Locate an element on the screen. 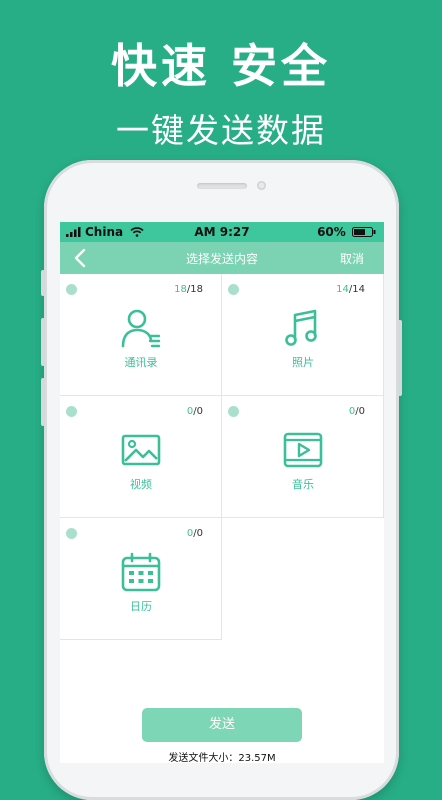 This screenshot has height=800, width=442. phone-speaker is located at coordinates (222, 186).